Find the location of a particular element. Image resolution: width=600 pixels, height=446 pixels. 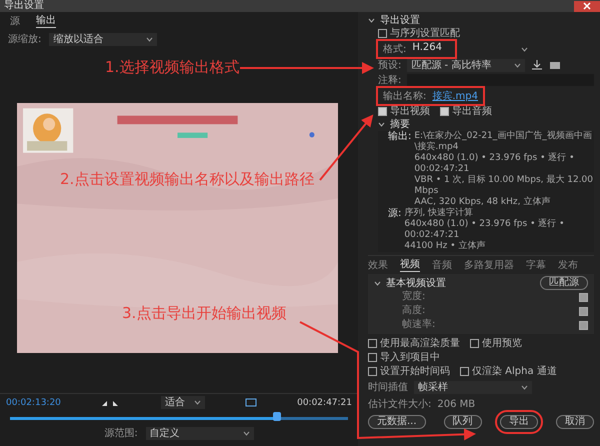

dialog-button: 队列 is located at coordinates (463, 422).